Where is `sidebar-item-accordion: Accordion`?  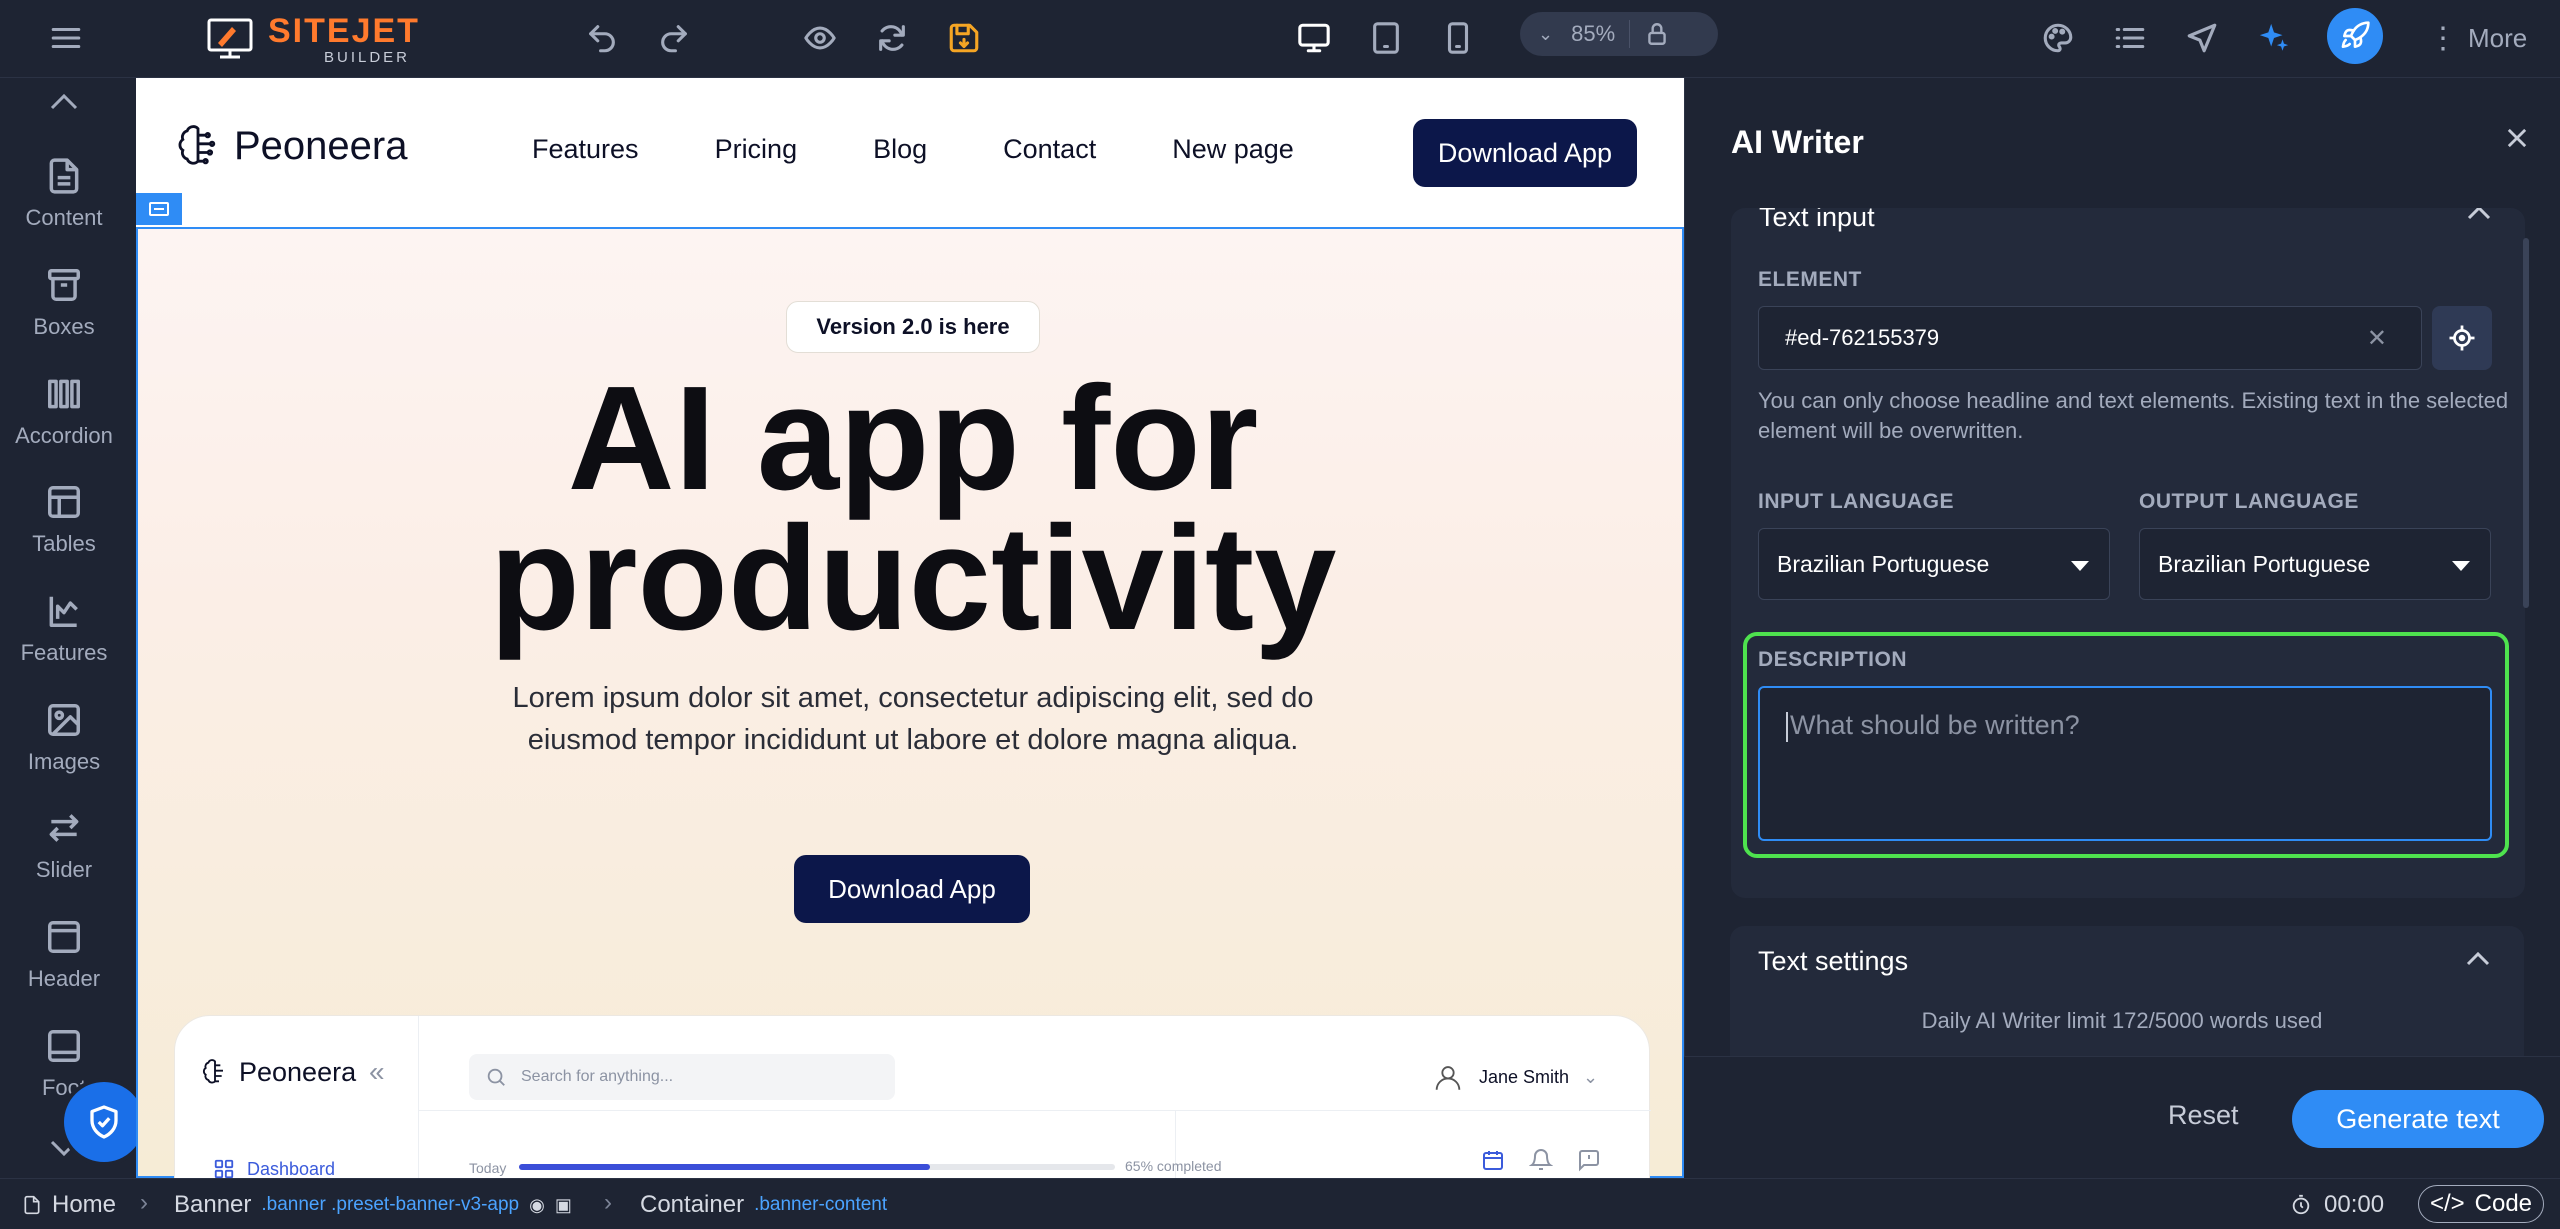 sidebar-item-accordion: Accordion is located at coordinates (64, 412).